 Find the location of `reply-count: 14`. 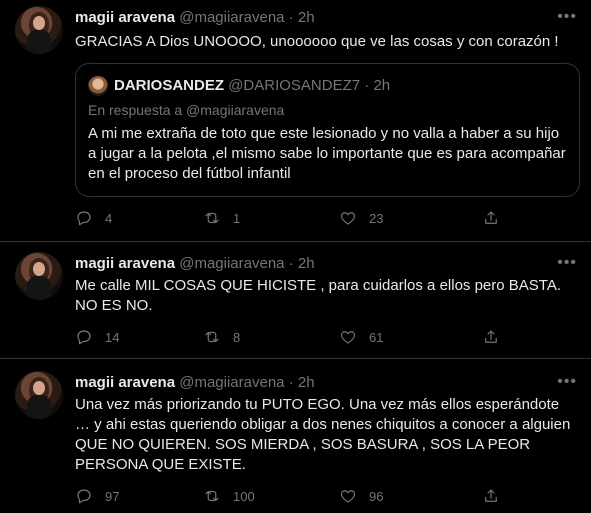

reply-count: 14 is located at coordinates (112, 337).